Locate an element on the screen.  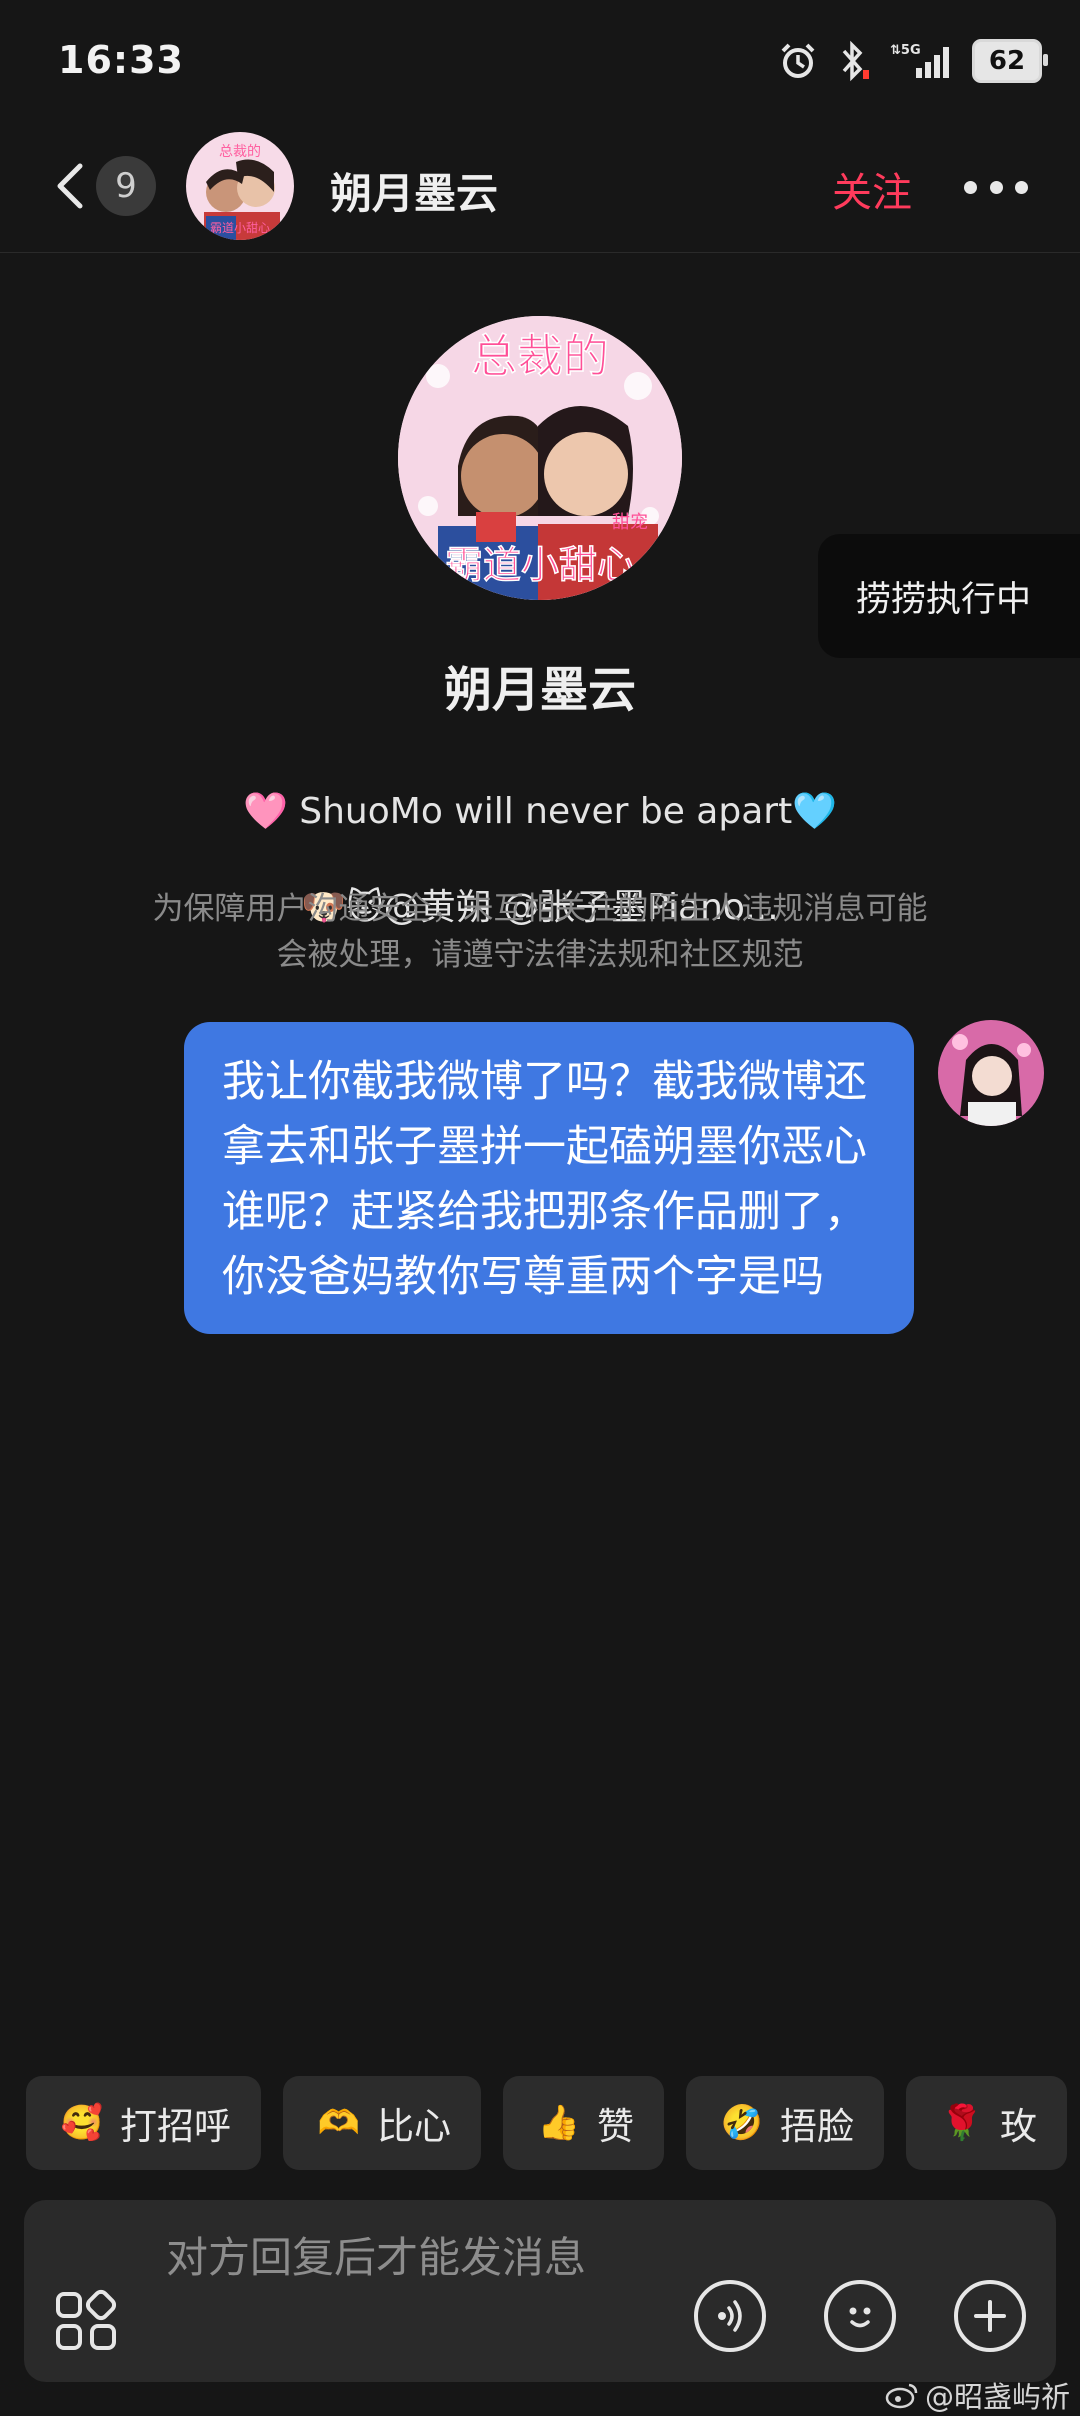
alarm-icon is located at coordinates (798, 60).